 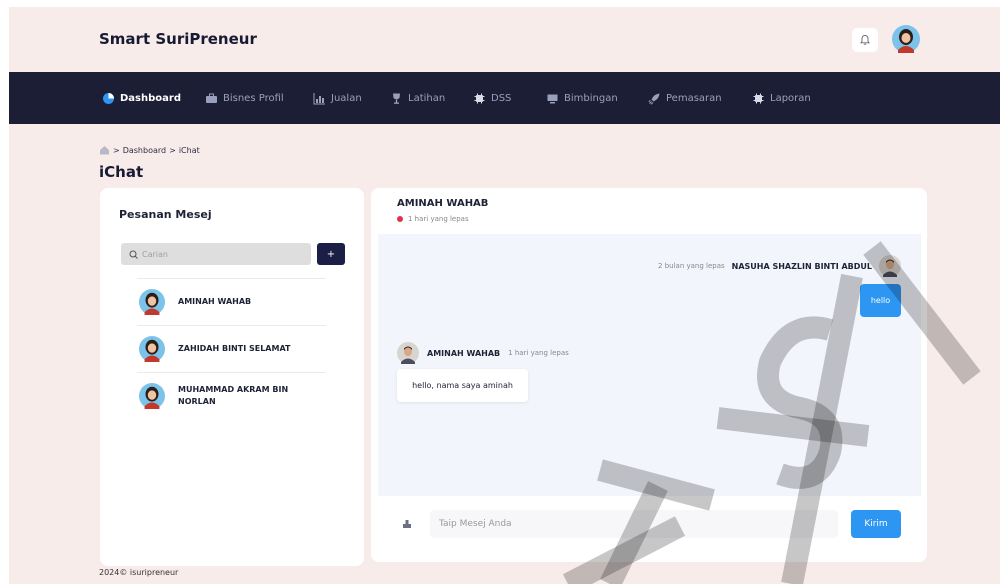 I want to click on breadcrumb-current: iChat, so click(x=189, y=150).